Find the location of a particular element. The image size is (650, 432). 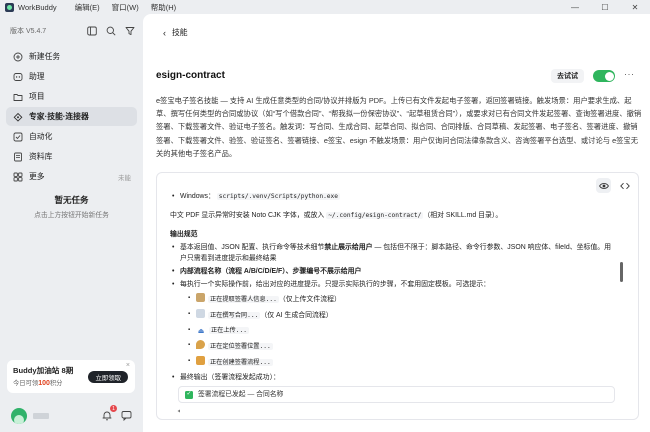

sidebar-item-experts-skills: 专家·技能·连接器 is located at coordinates (71, 116).